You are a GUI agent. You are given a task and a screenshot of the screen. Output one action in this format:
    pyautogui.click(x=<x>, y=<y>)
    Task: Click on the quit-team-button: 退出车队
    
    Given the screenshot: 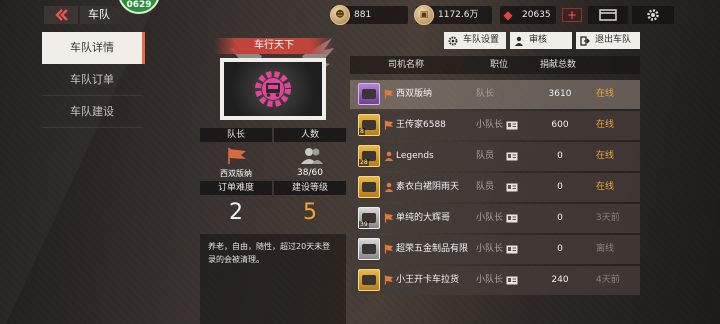 What is the action you would take?
    pyautogui.click(x=608, y=40)
    